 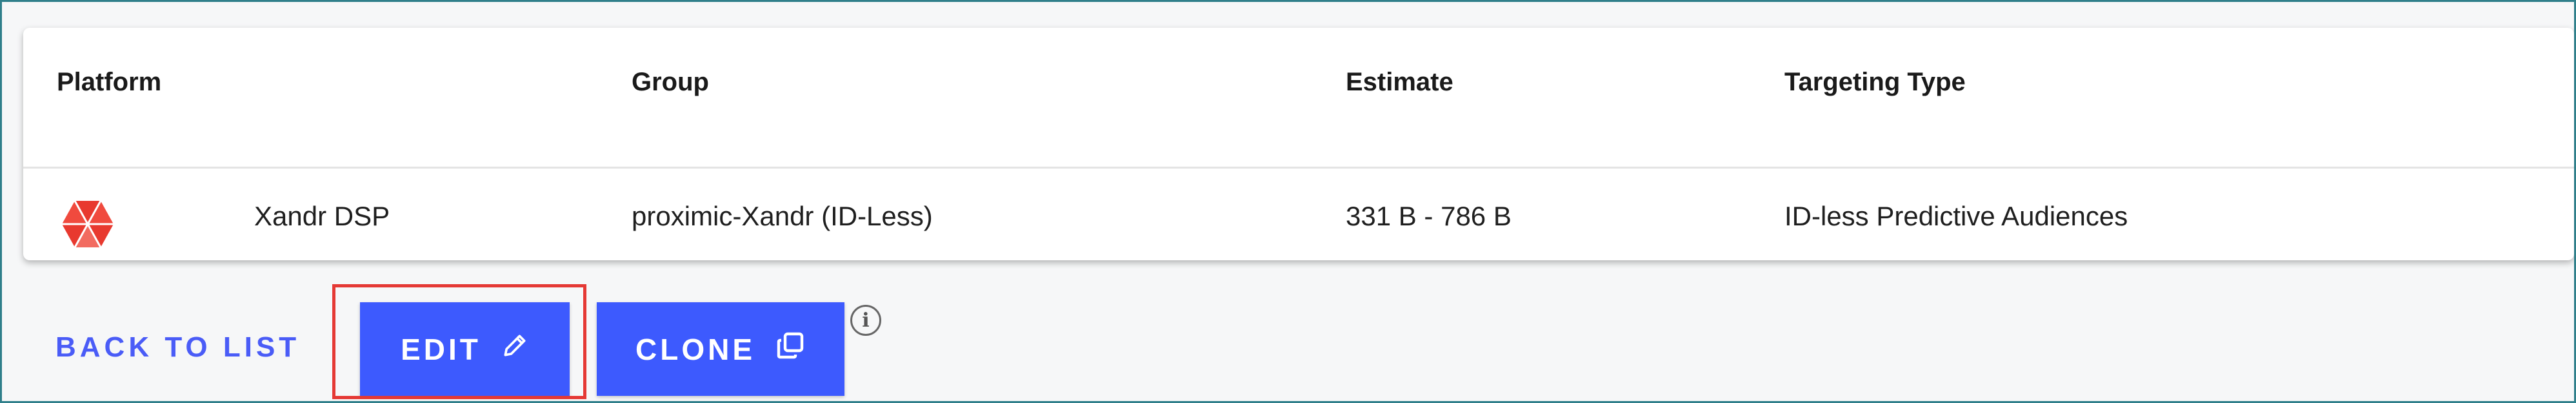 What do you see at coordinates (695, 349) in the screenshot?
I see `clone-button-label: CLONE` at bounding box center [695, 349].